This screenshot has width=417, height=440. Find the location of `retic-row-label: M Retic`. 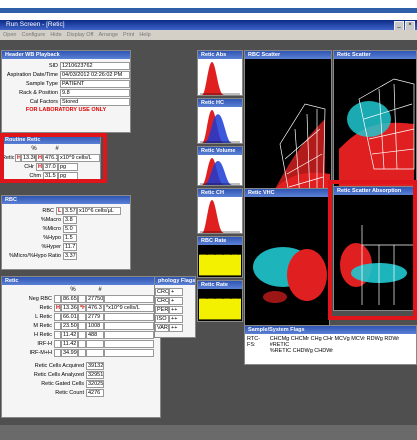

retic-row-label: M Retic is located at coordinates (42, 325).